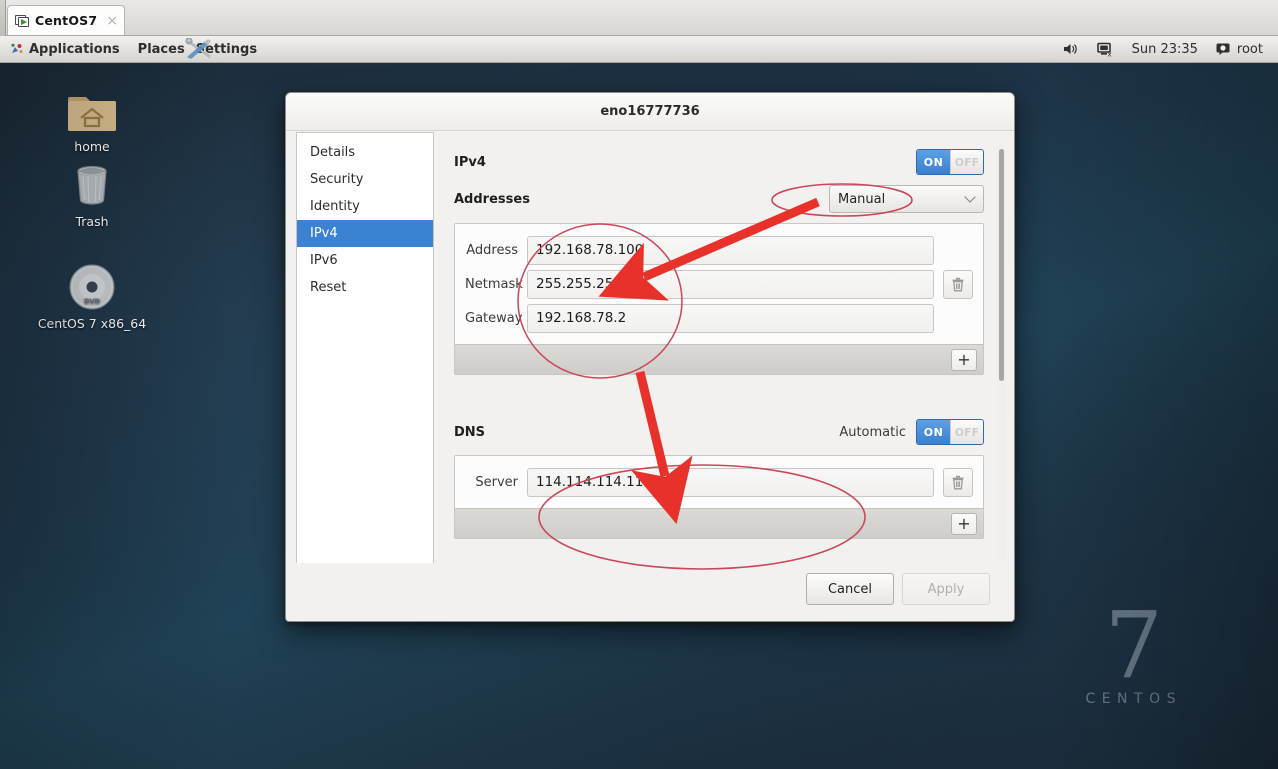 The height and width of the screenshot is (769, 1278). Describe the element at coordinates (337, 179) in the screenshot. I see `sidebar-item-label: Security` at that location.